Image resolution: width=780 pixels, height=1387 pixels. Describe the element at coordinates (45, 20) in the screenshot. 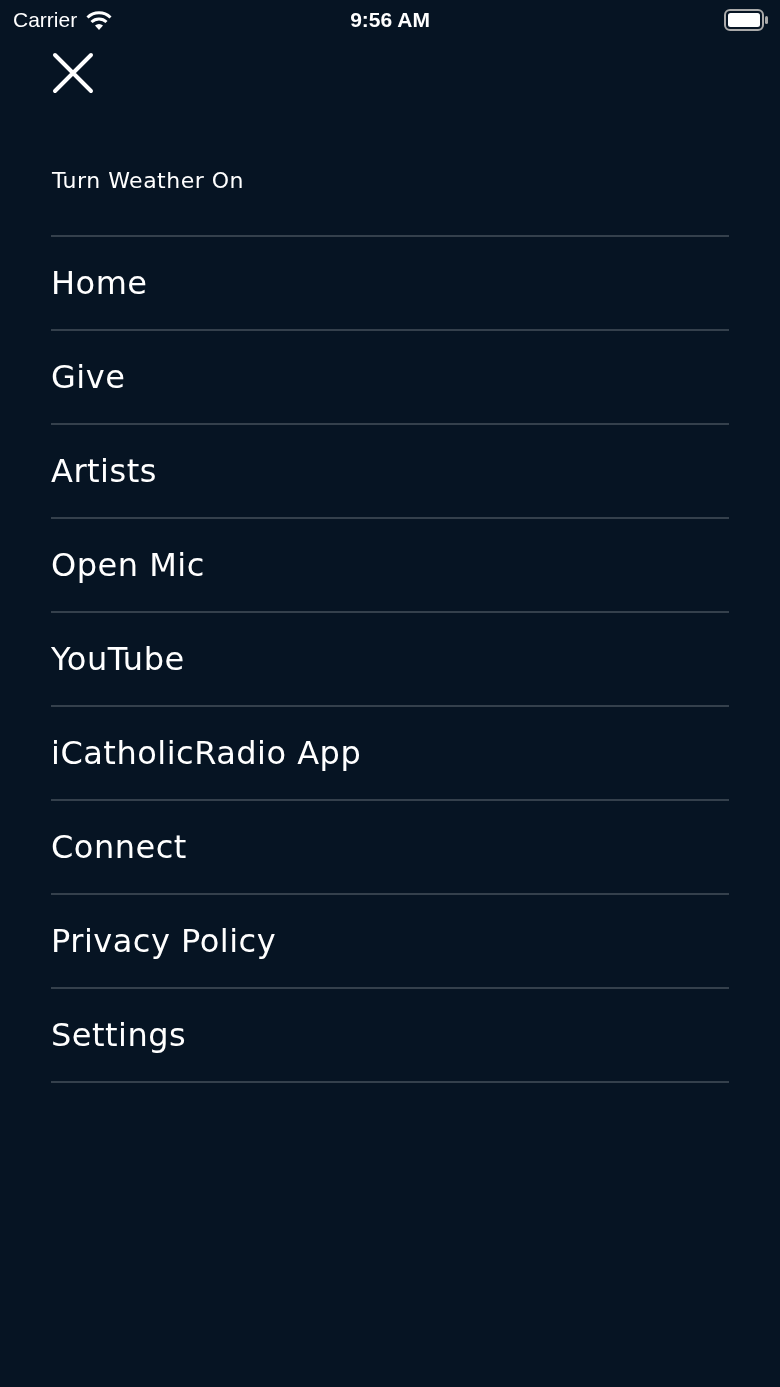

I see `carrier-name: Carrier` at that location.